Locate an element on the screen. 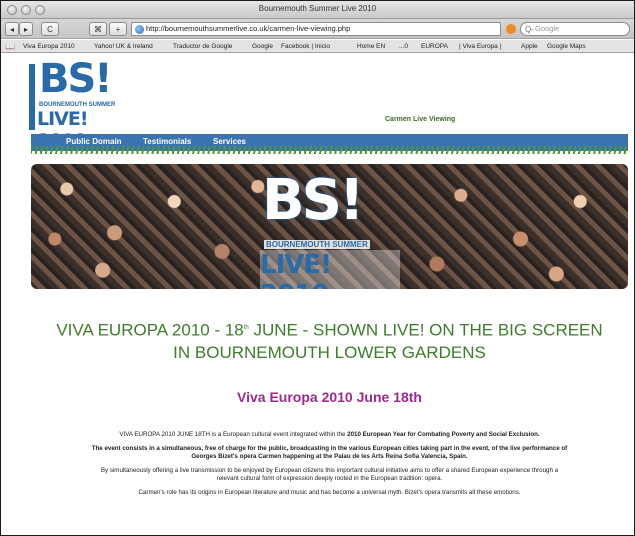  title-bar: Bournemouth Summer Live 2010 is located at coordinates (317, 10).